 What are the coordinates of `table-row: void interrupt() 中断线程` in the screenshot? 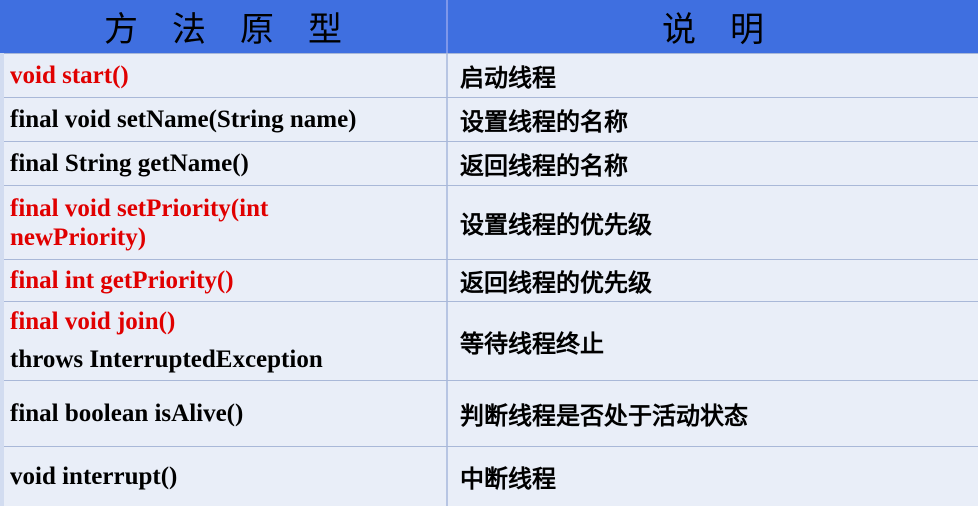 It's located at (489, 476).